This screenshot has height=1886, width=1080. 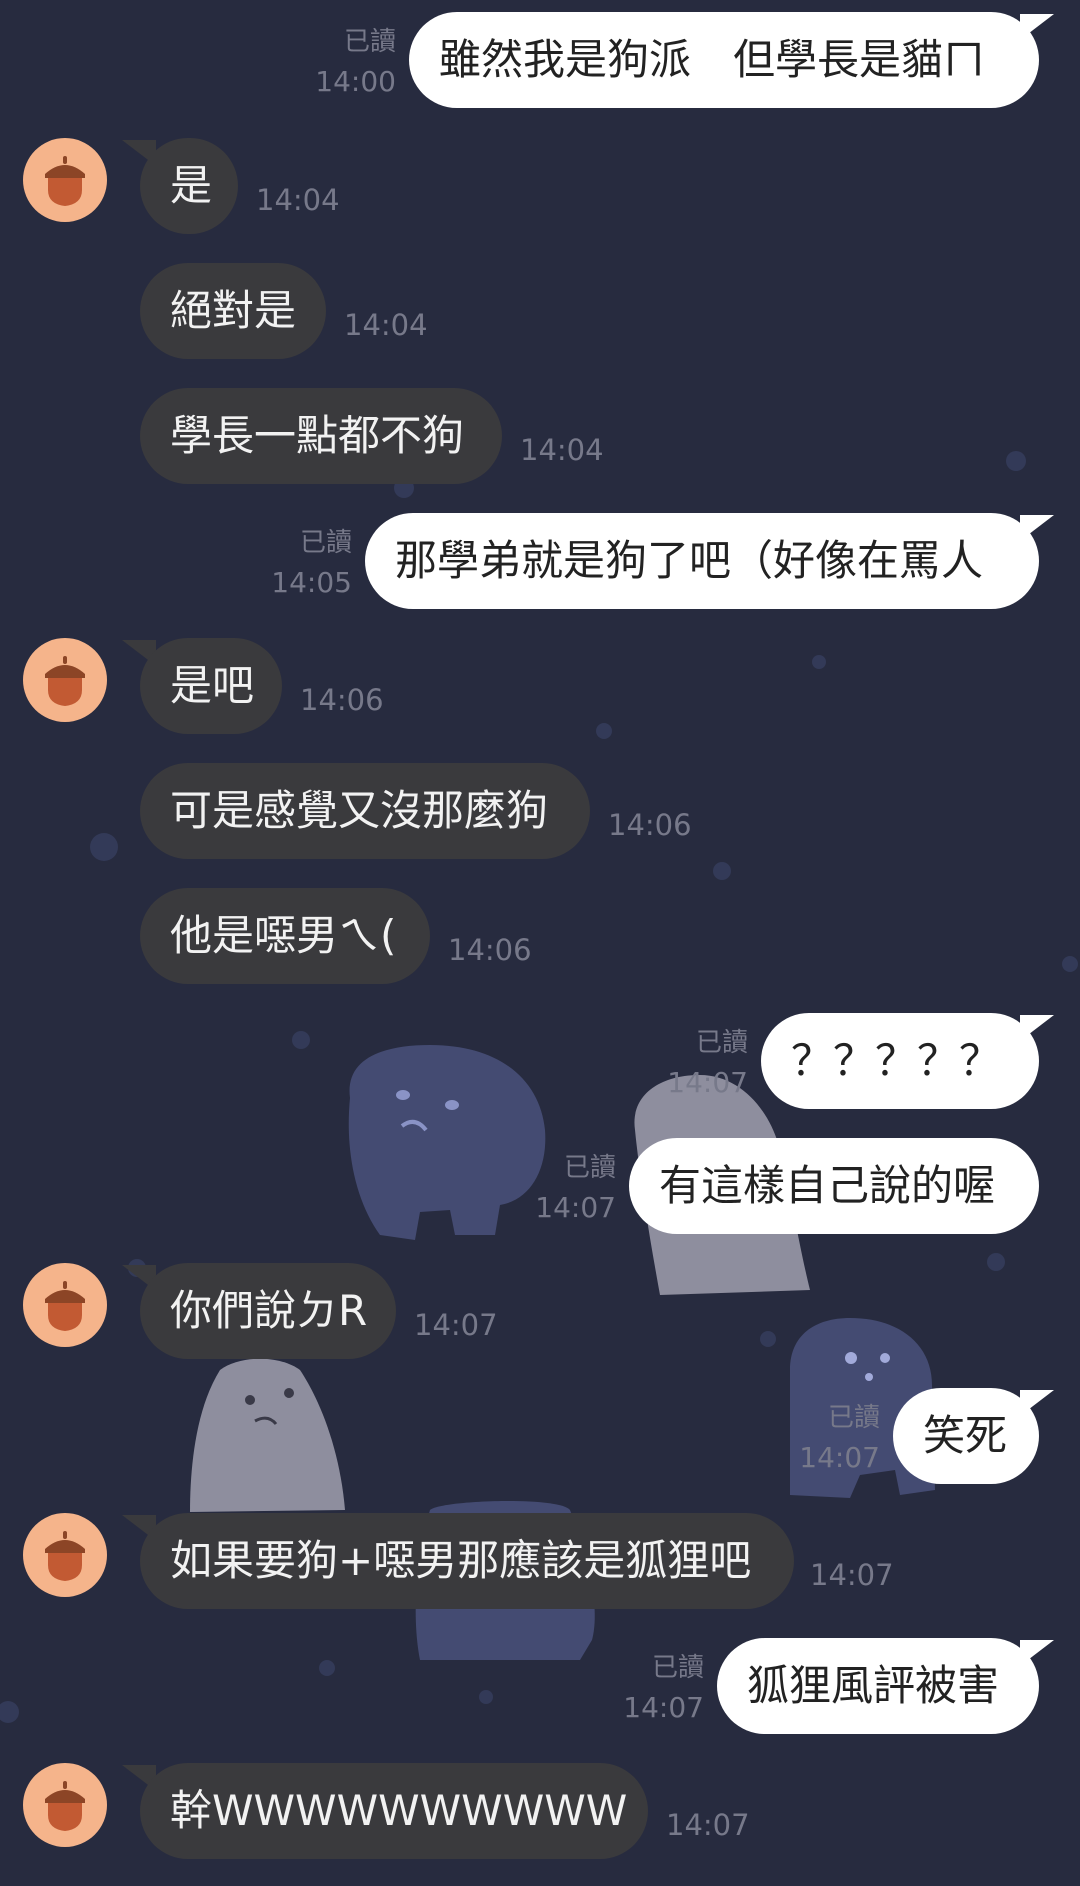 I want to click on message-bubble: 雖然我是狗派 但學長是貓ㄇ, so click(x=724, y=60).